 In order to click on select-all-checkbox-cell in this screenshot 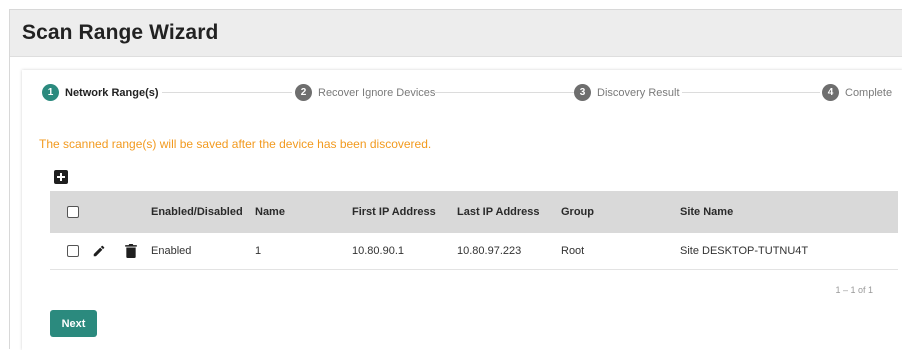, I will do `click(73, 212)`.